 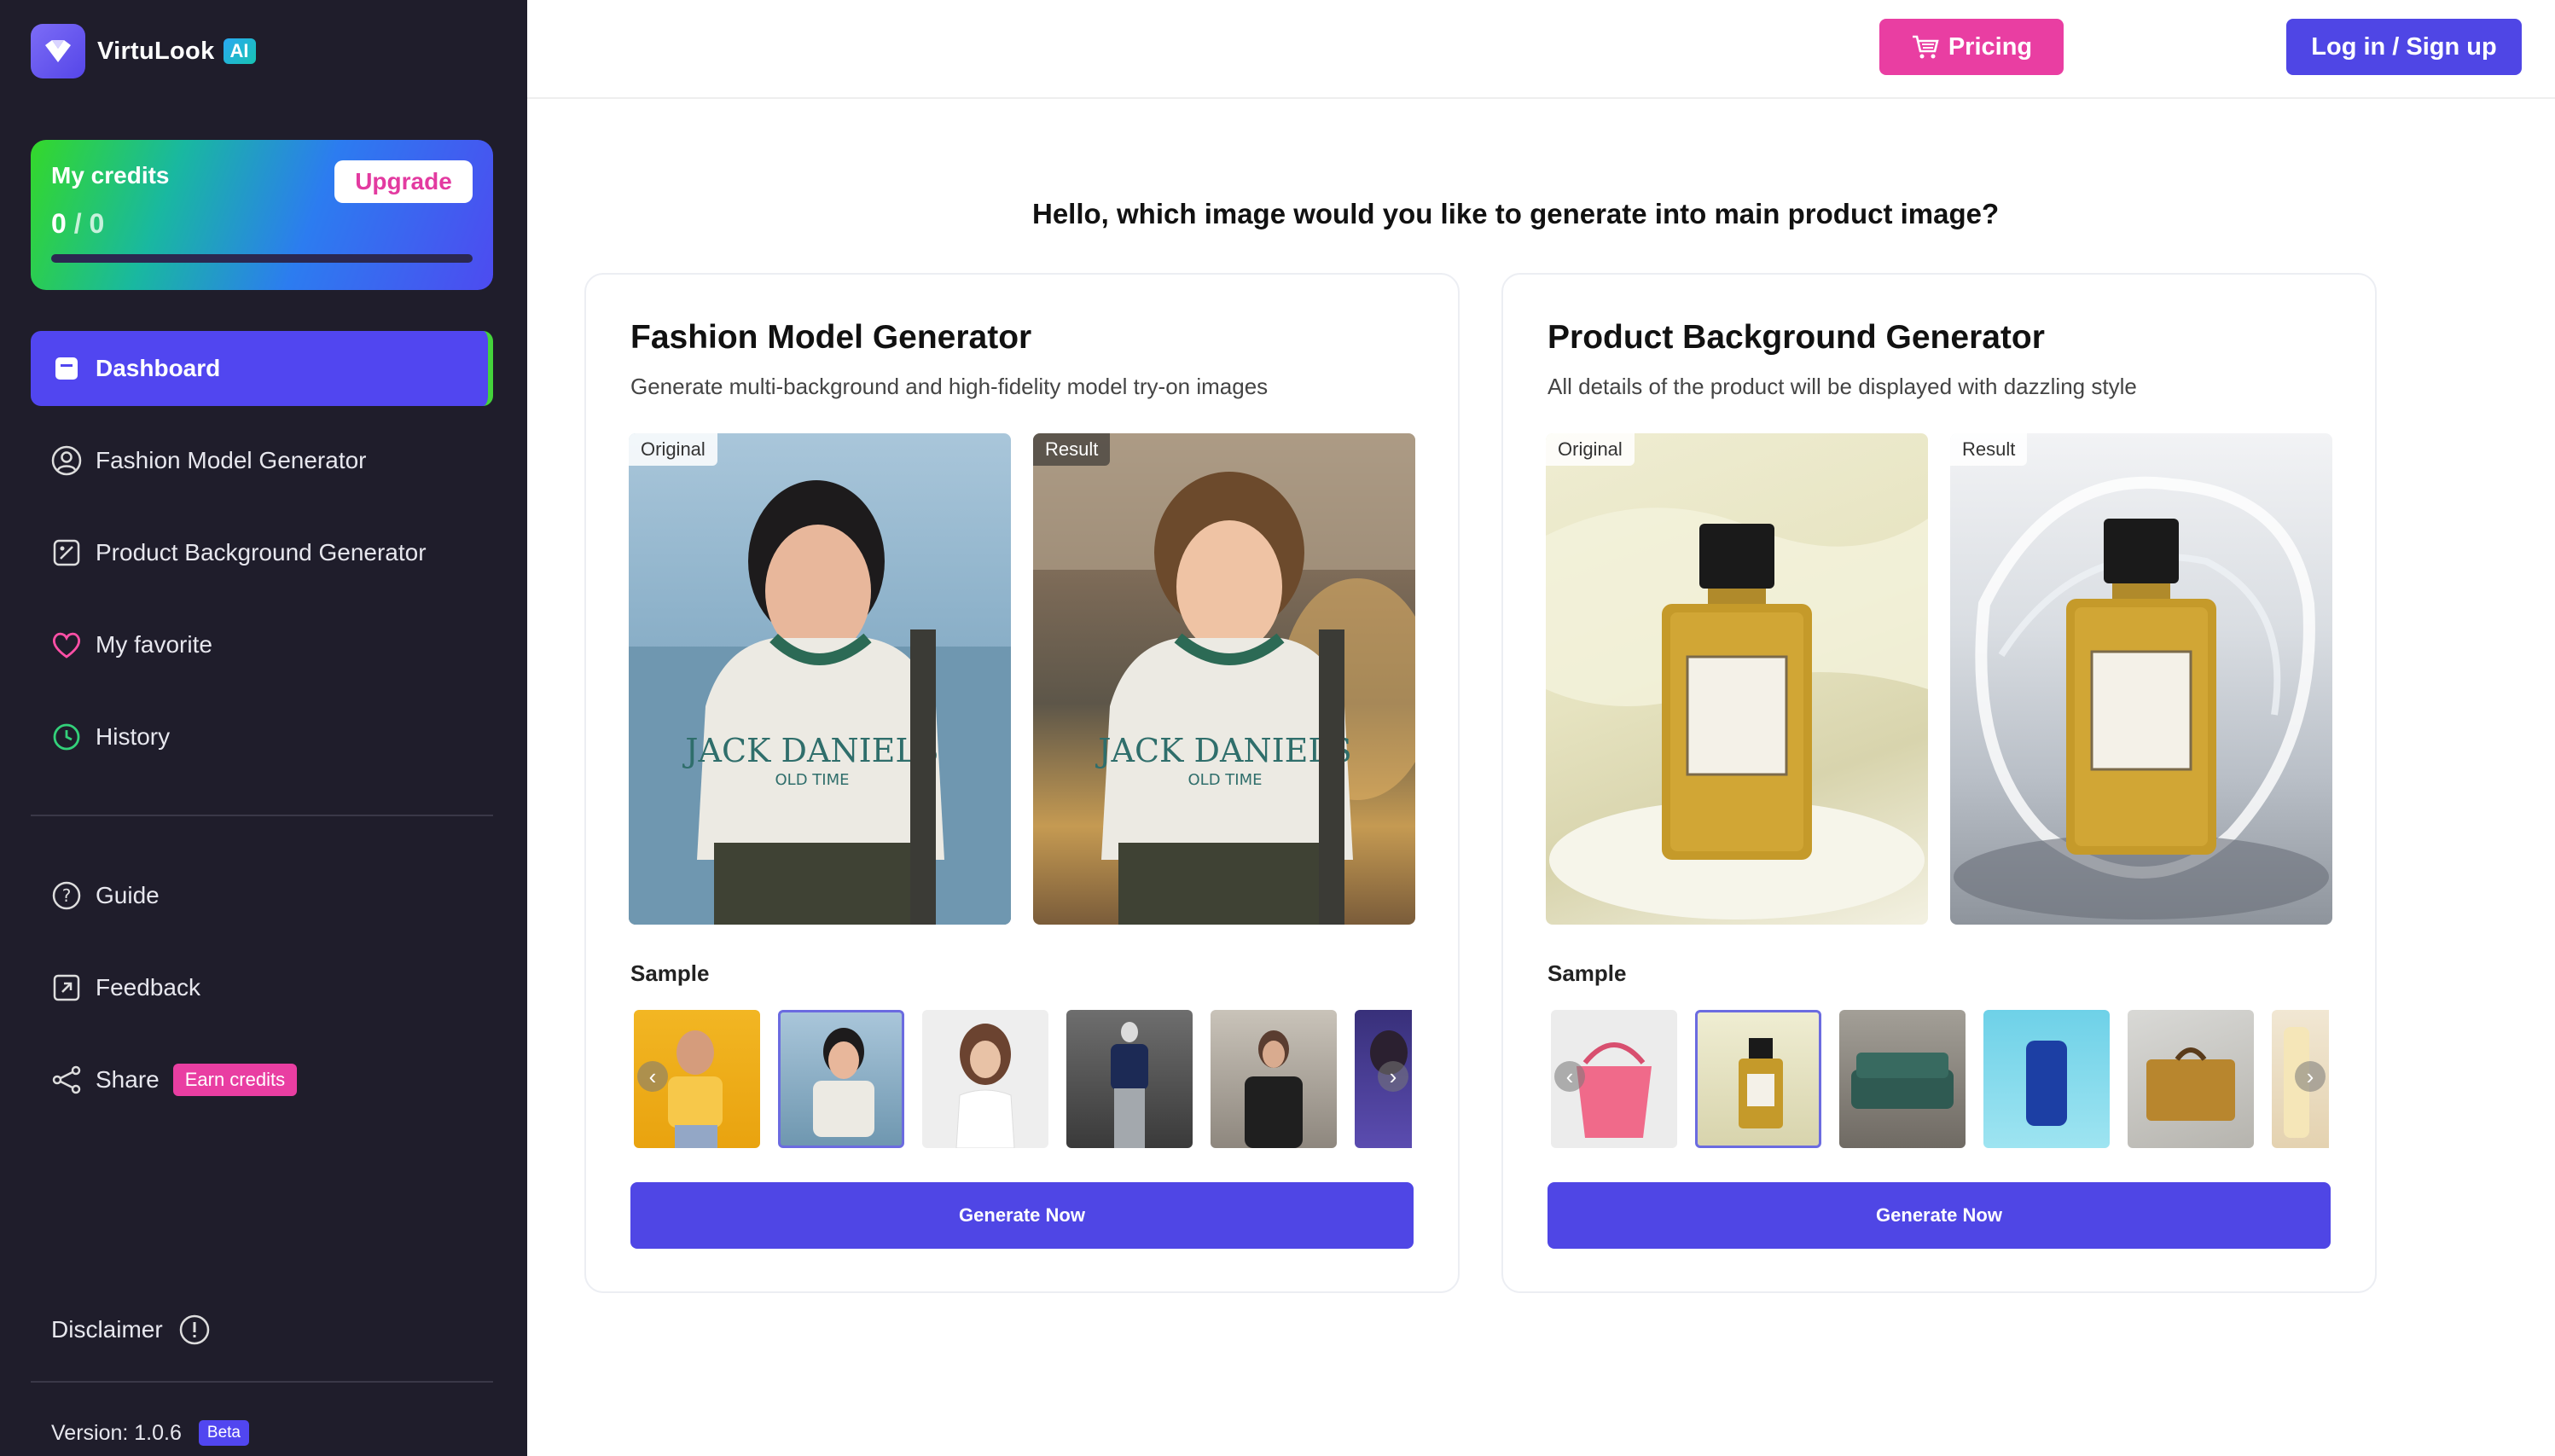 What do you see at coordinates (820, 679) in the screenshot?
I see `original-model-image: JACK DANIELS OLD TIME Original` at bounding box center [820, 679].